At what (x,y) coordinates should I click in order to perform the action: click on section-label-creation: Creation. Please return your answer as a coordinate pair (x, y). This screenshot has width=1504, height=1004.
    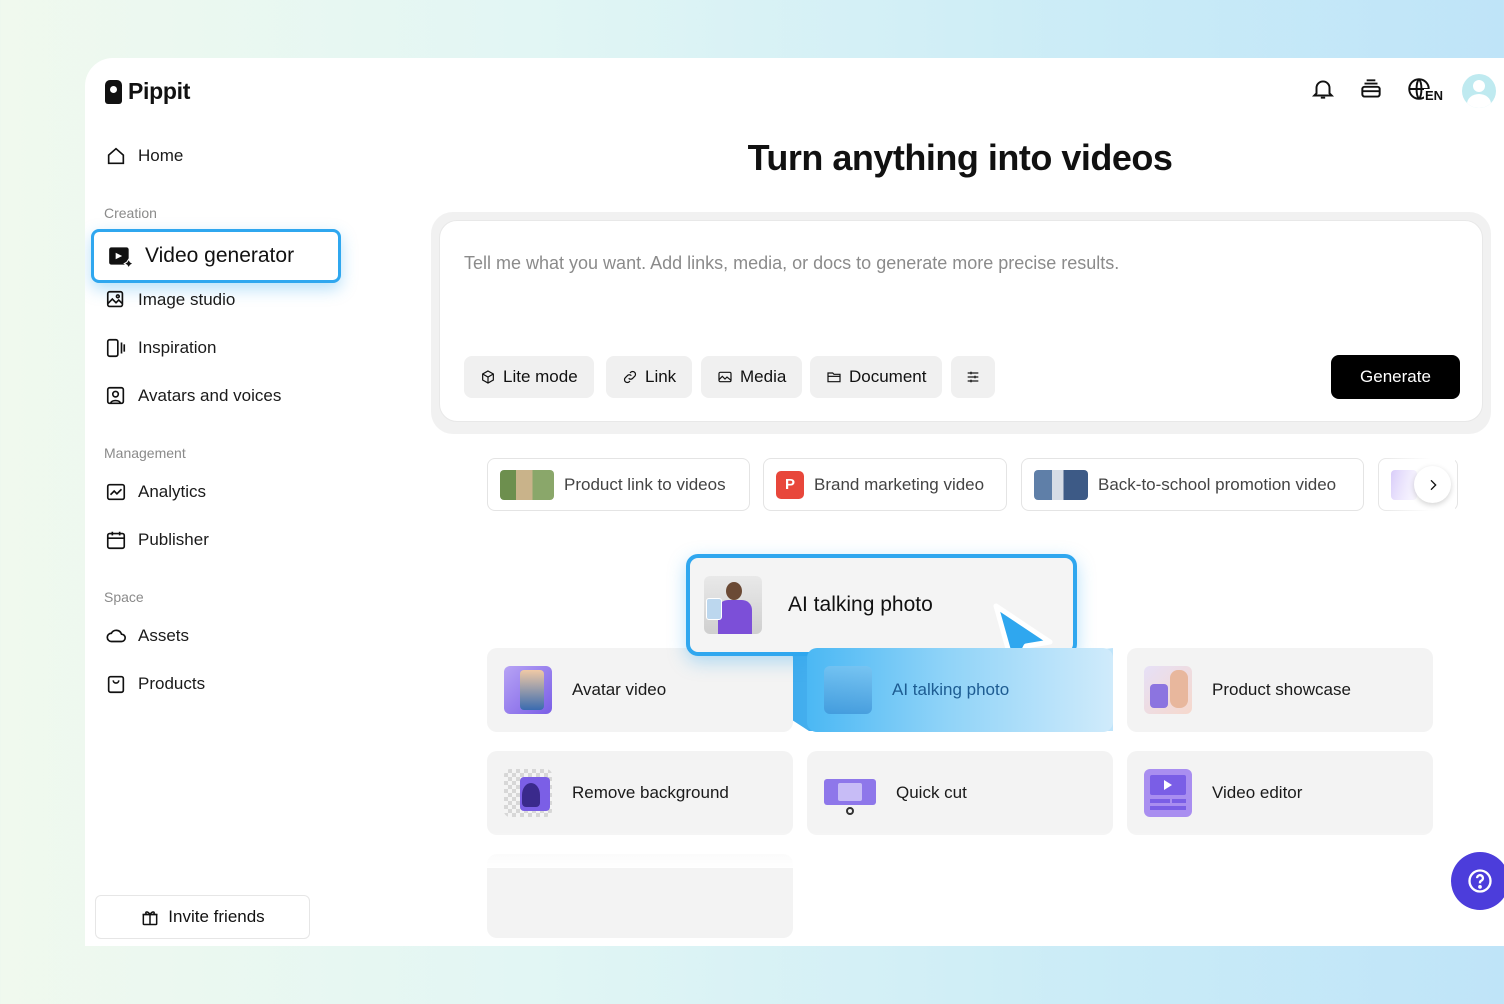
    Looking at the image, I should click on (130, 213).